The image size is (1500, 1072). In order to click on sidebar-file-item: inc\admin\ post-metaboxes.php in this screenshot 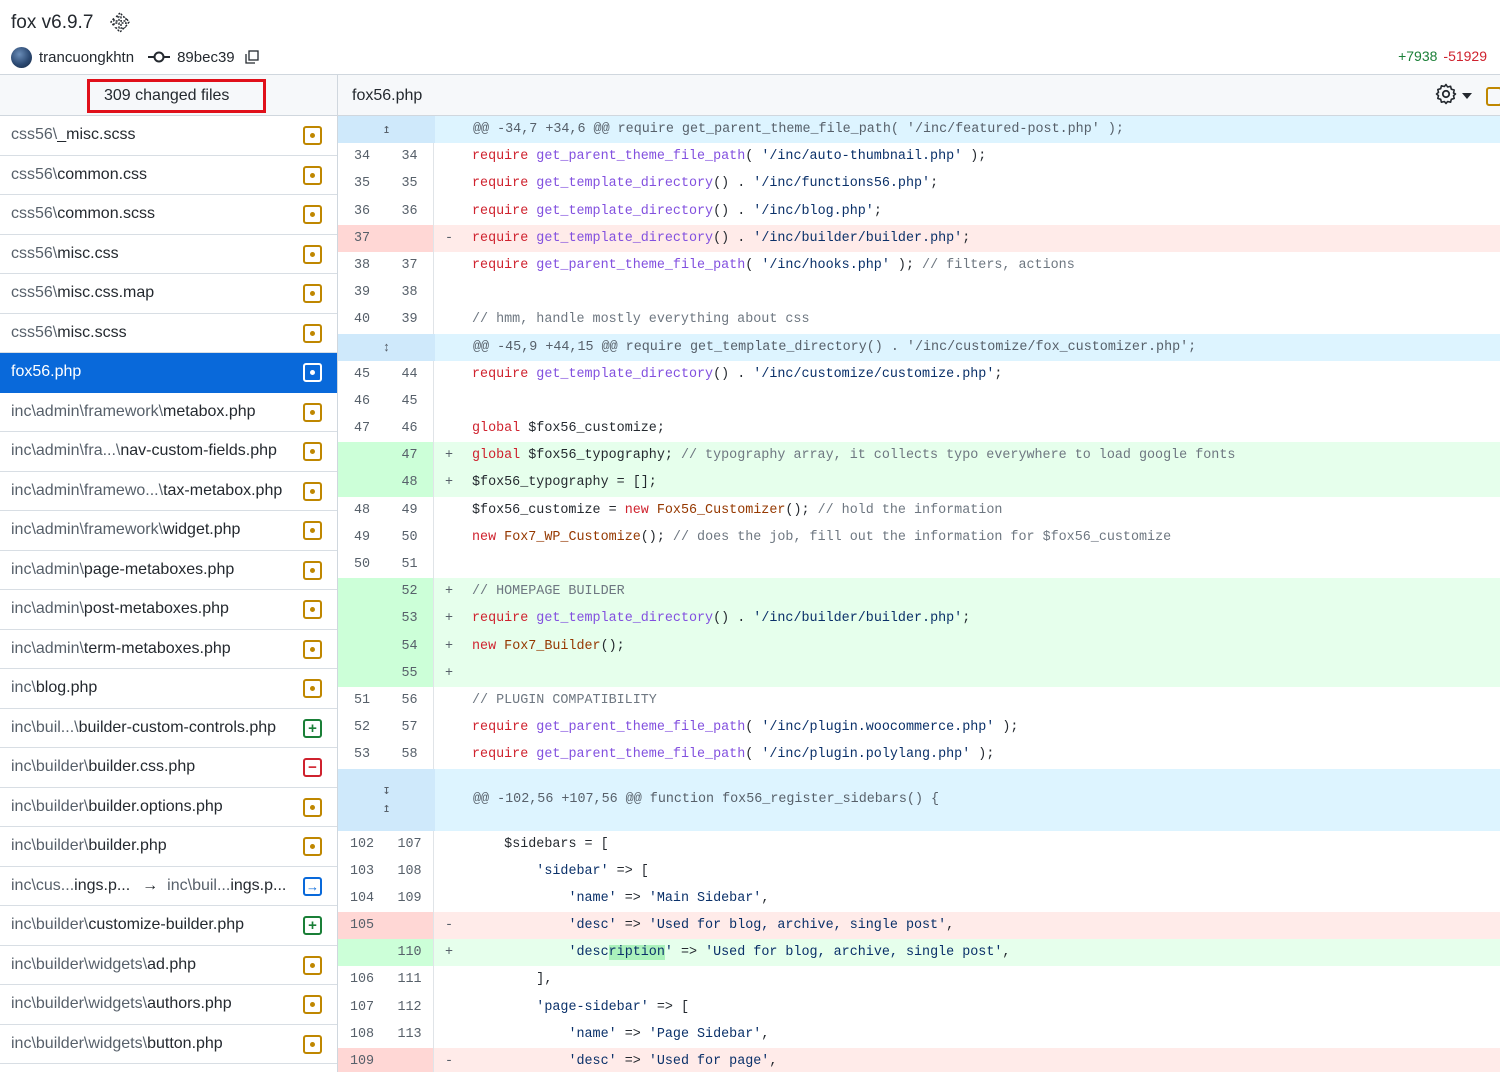, I will do `click(168, 610)`.